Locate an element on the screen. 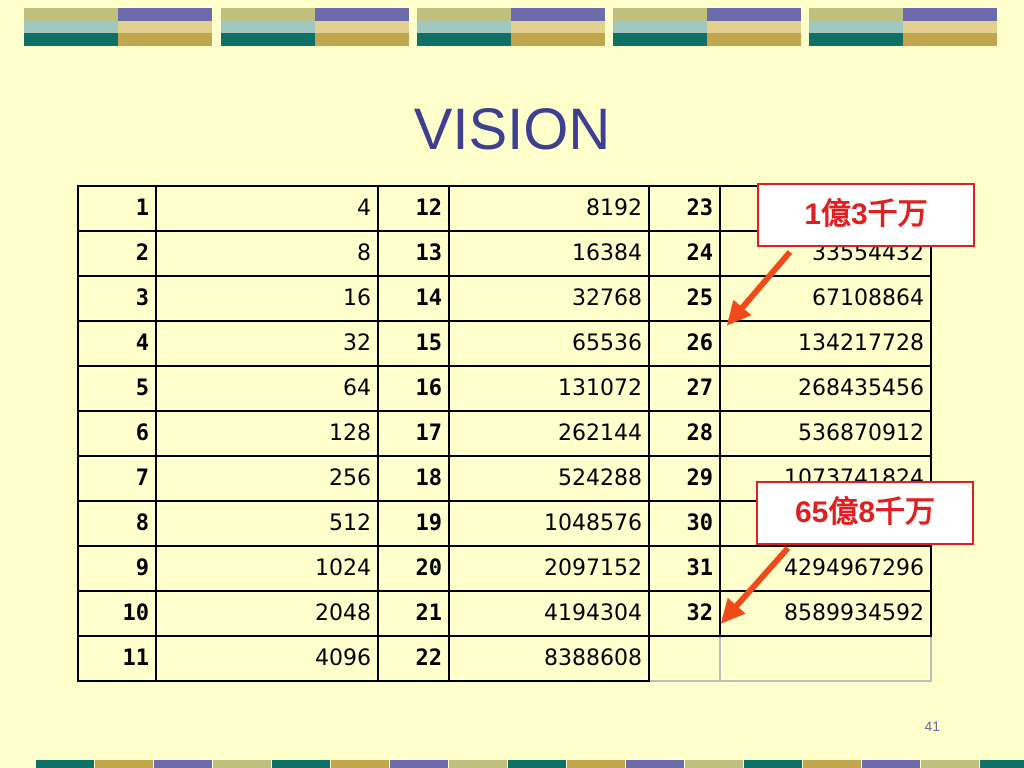  bottom-decorative-band is located at coordinates (512, 764).